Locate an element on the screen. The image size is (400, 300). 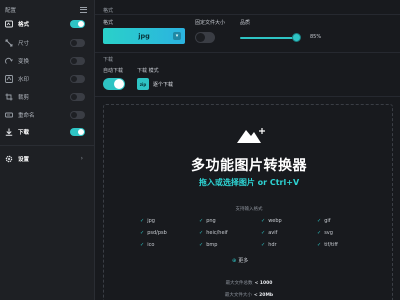
sidebar-item-watermark: 水印 is located at coordinates (47, 78).